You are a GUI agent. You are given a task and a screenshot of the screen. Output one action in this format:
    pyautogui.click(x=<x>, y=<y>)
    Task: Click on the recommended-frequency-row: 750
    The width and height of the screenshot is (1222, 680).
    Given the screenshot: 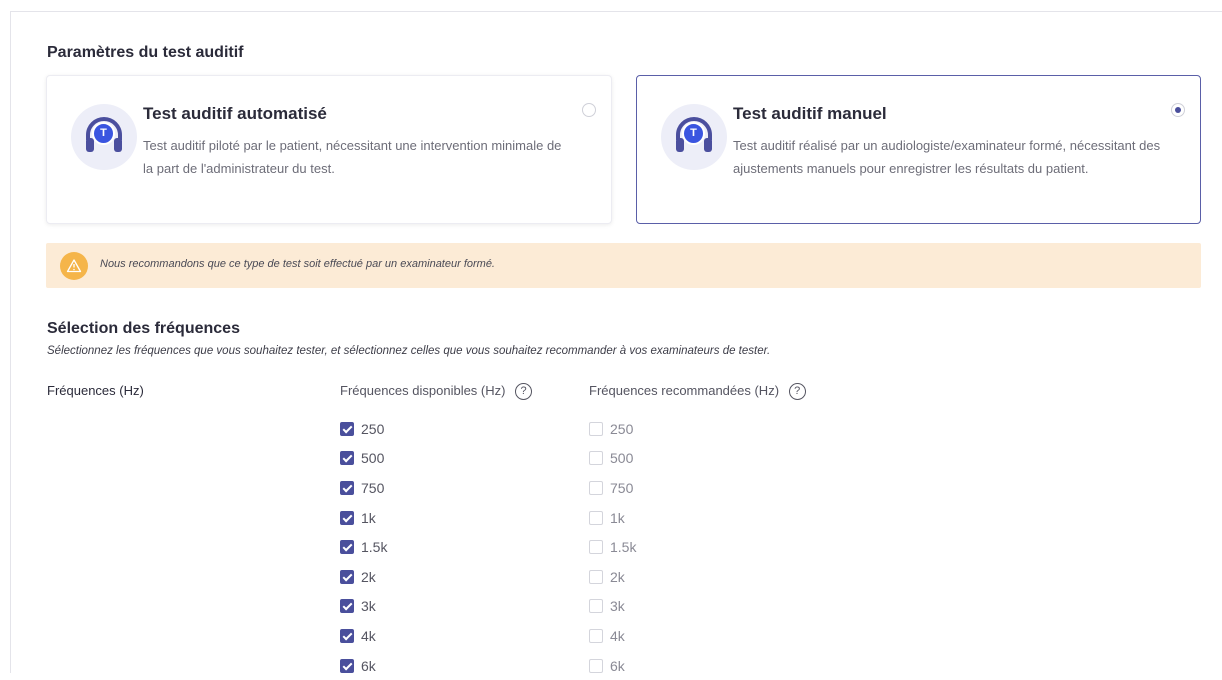 What is the action you would take?
    pyautogui.click(x=612, y=488)
    